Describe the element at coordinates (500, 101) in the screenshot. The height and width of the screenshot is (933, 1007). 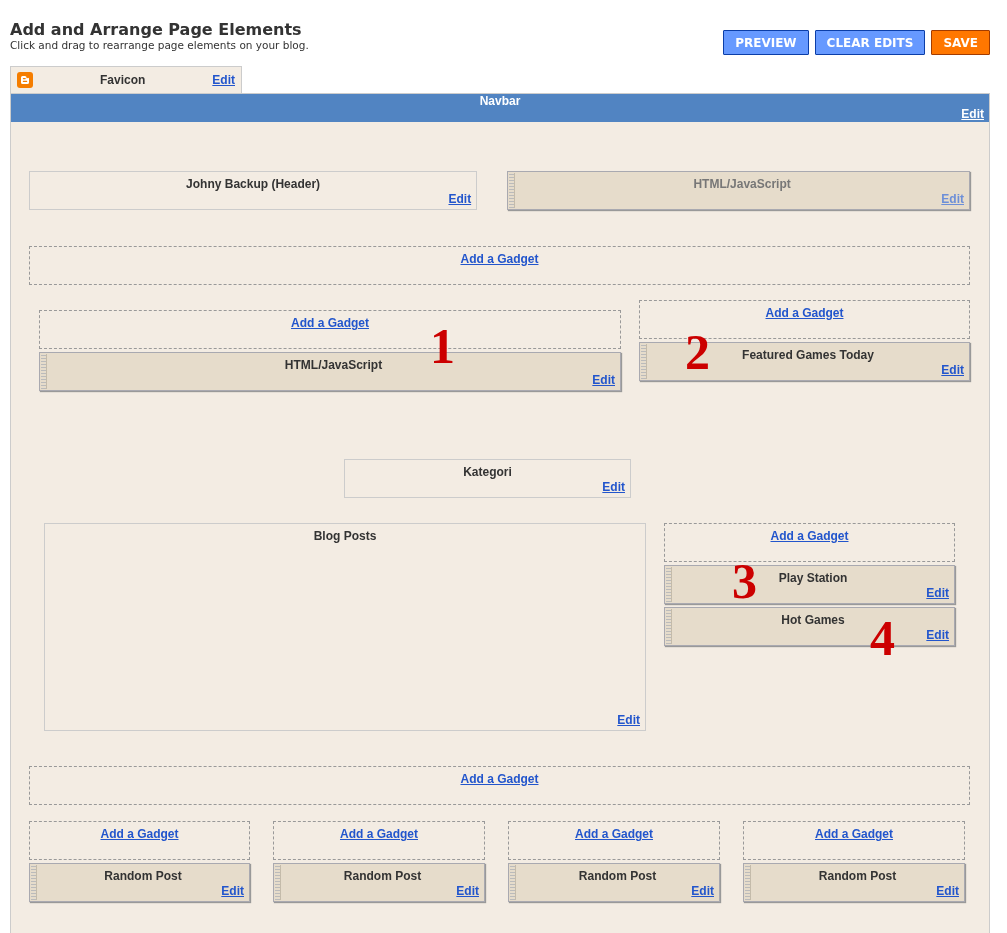
I see `element-title: Navbar` at that location.